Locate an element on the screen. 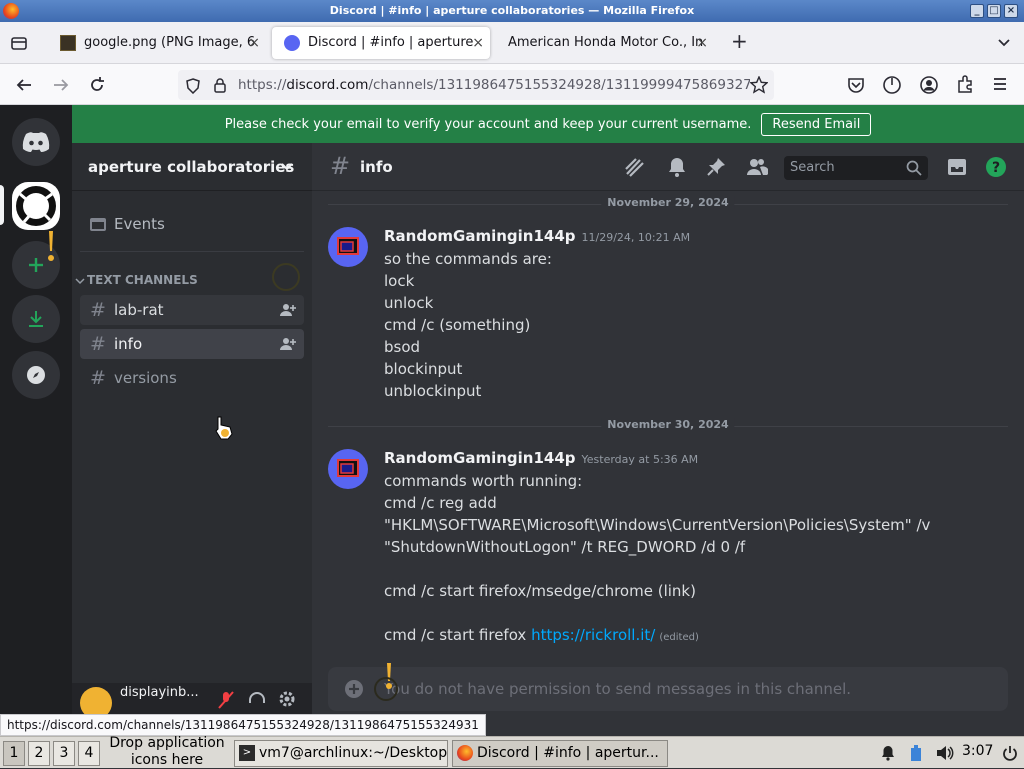  channel-title: info is located at coordinates (376, 167).